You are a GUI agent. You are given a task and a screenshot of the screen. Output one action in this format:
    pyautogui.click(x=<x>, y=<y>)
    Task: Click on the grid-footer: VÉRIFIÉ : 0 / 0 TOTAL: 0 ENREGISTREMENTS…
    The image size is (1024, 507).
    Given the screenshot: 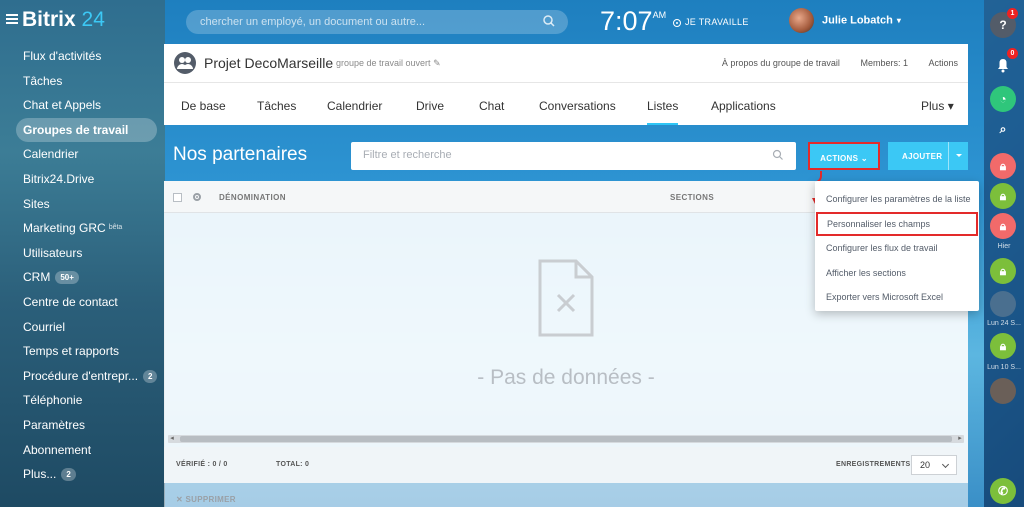 What is the action you would take?
    pyautogui.click(x=566, y=465)
    